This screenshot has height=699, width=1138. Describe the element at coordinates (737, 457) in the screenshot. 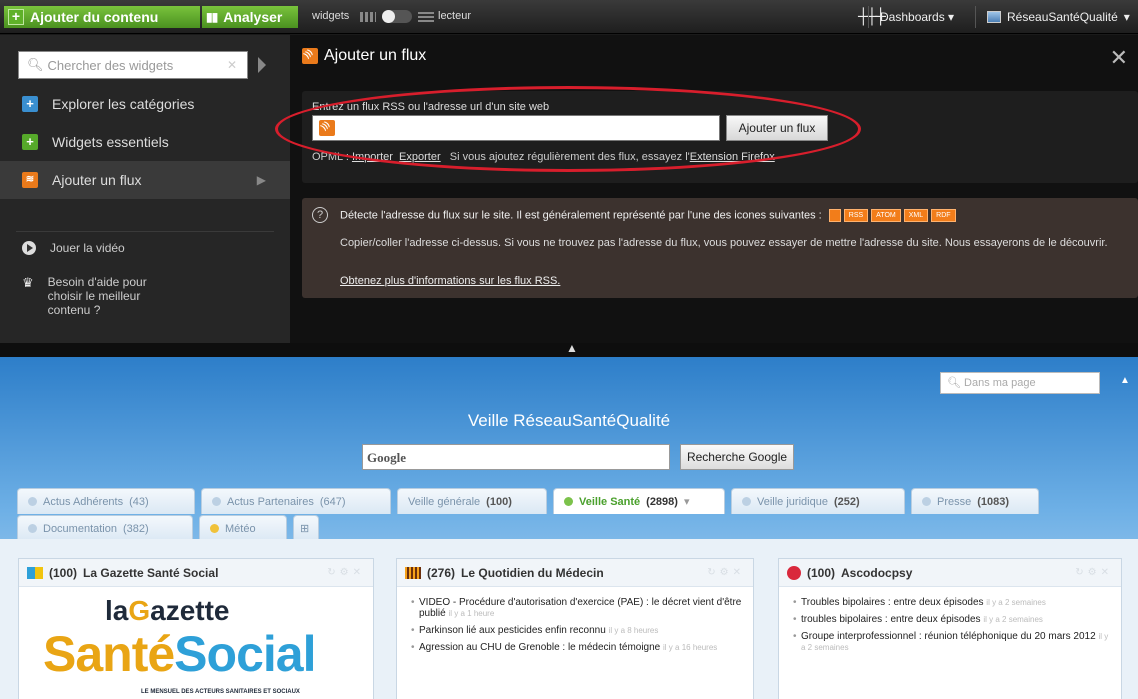

I see `google-search-button: Recherche Google` at that location.